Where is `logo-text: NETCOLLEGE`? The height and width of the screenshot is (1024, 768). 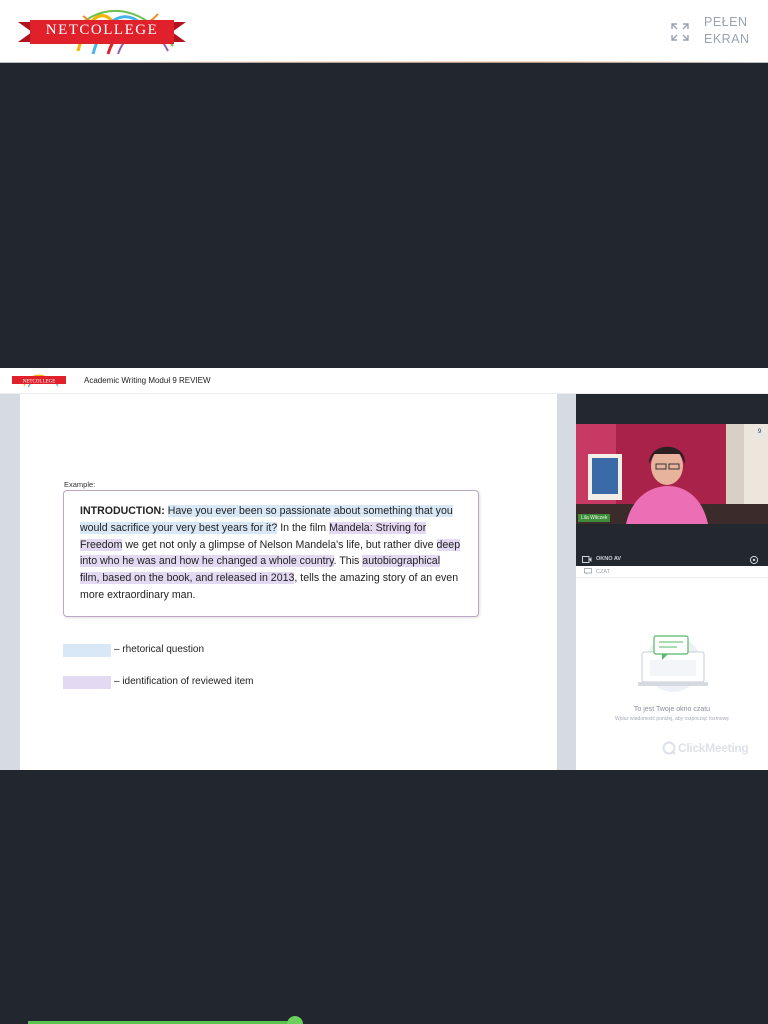 logo-text: NETCOLLEGE is located at coordinates (102, 30).